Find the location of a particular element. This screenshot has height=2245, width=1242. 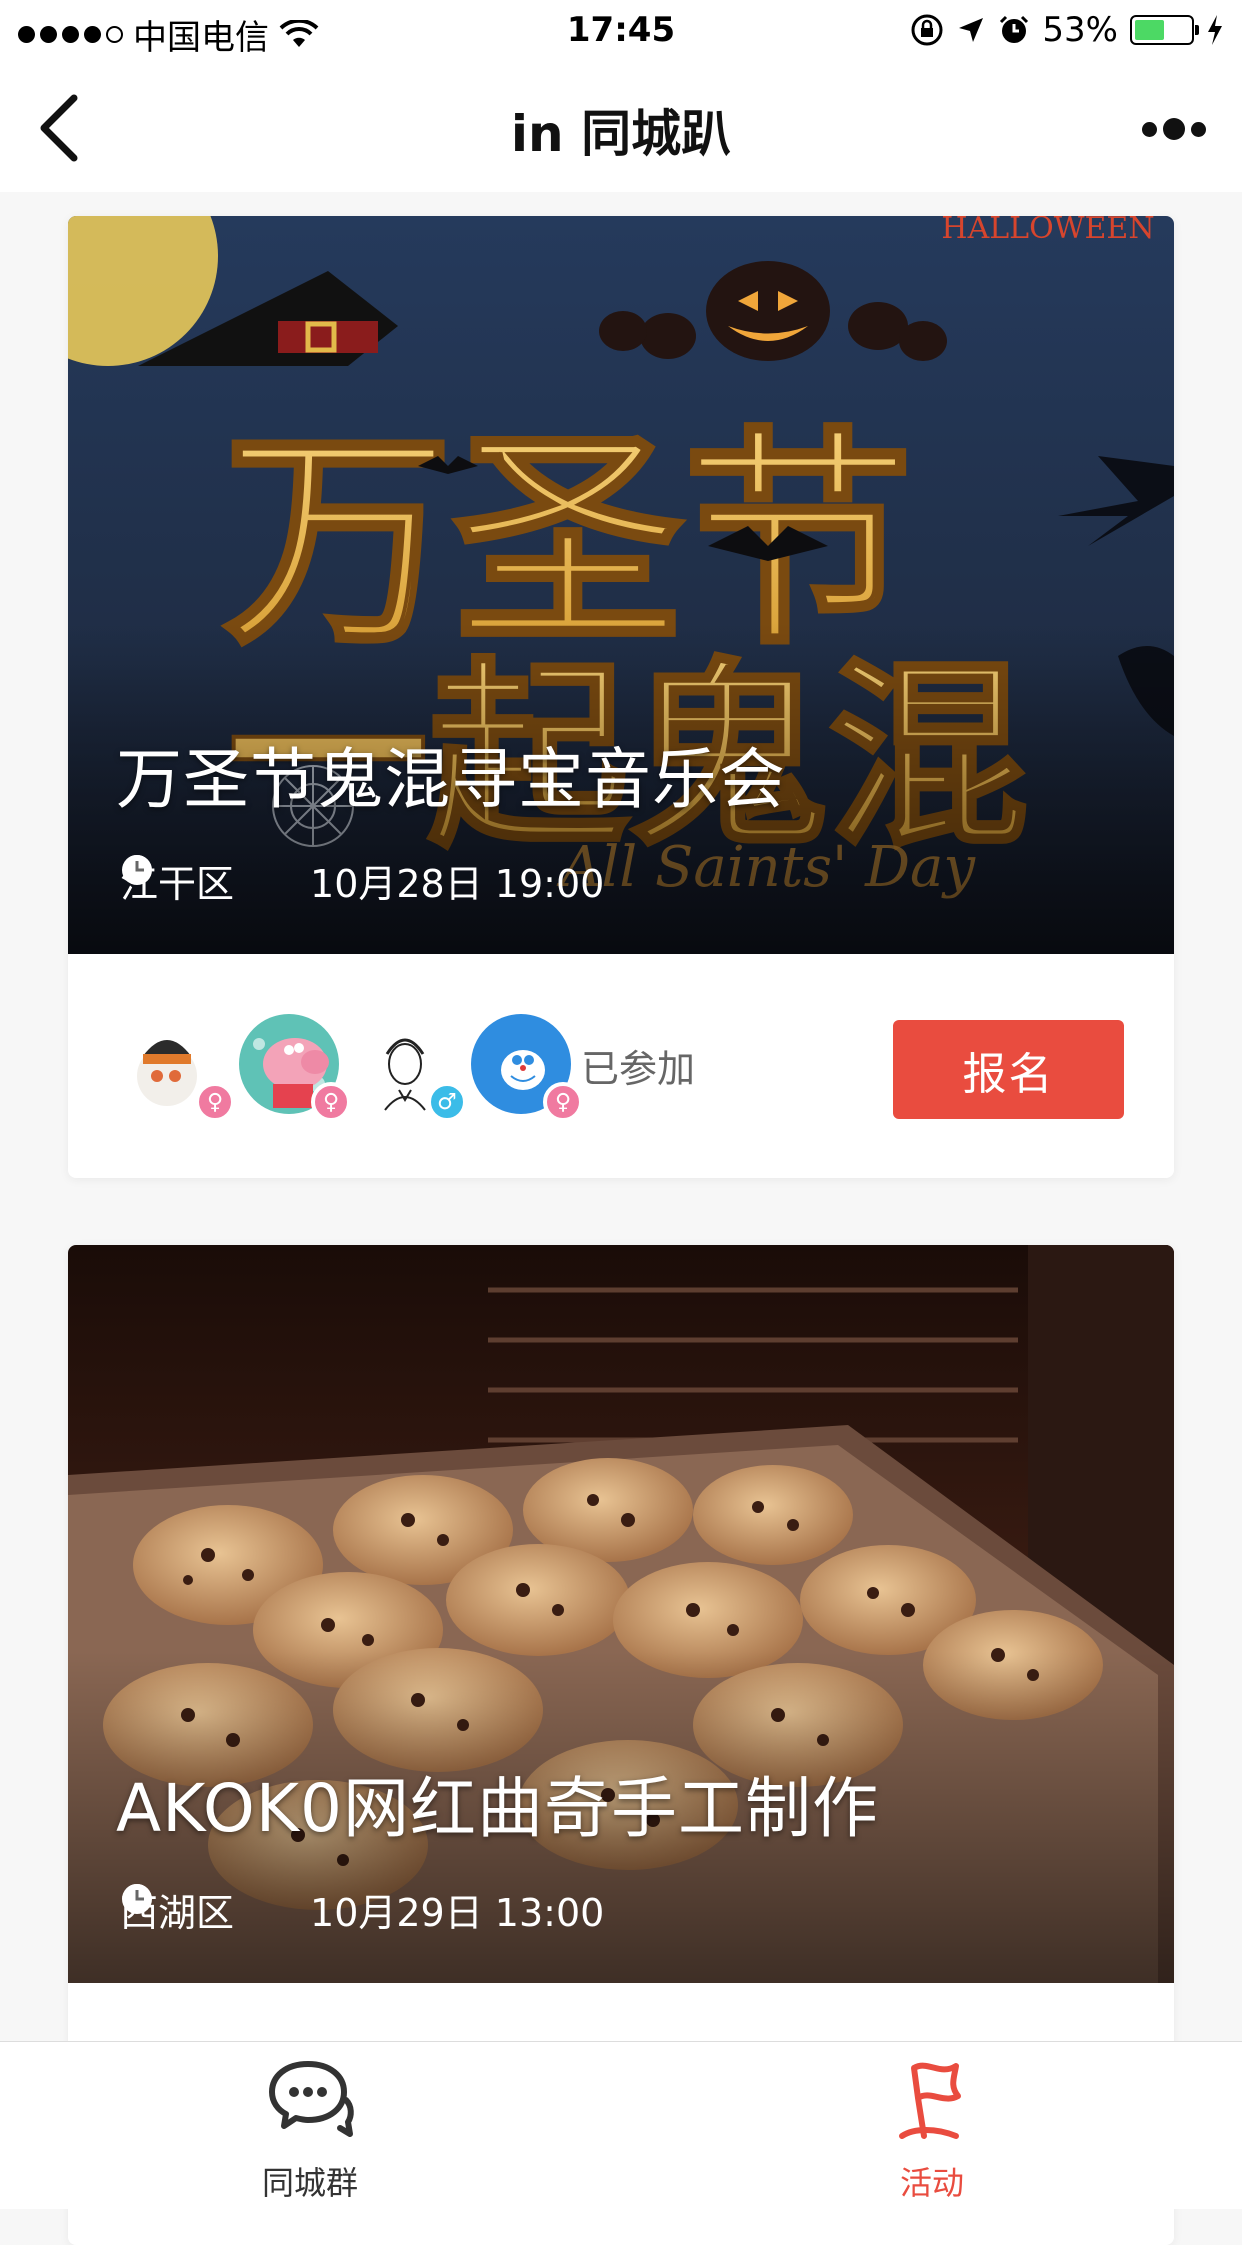

event-meta: 西湖区 10月29日 13:00 is located at coordinates (362, 1909).